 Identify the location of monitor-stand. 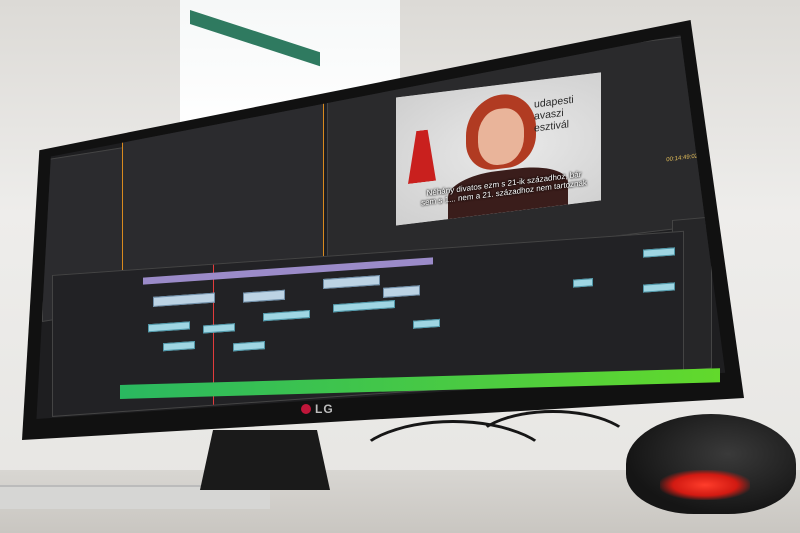
(265, 460).